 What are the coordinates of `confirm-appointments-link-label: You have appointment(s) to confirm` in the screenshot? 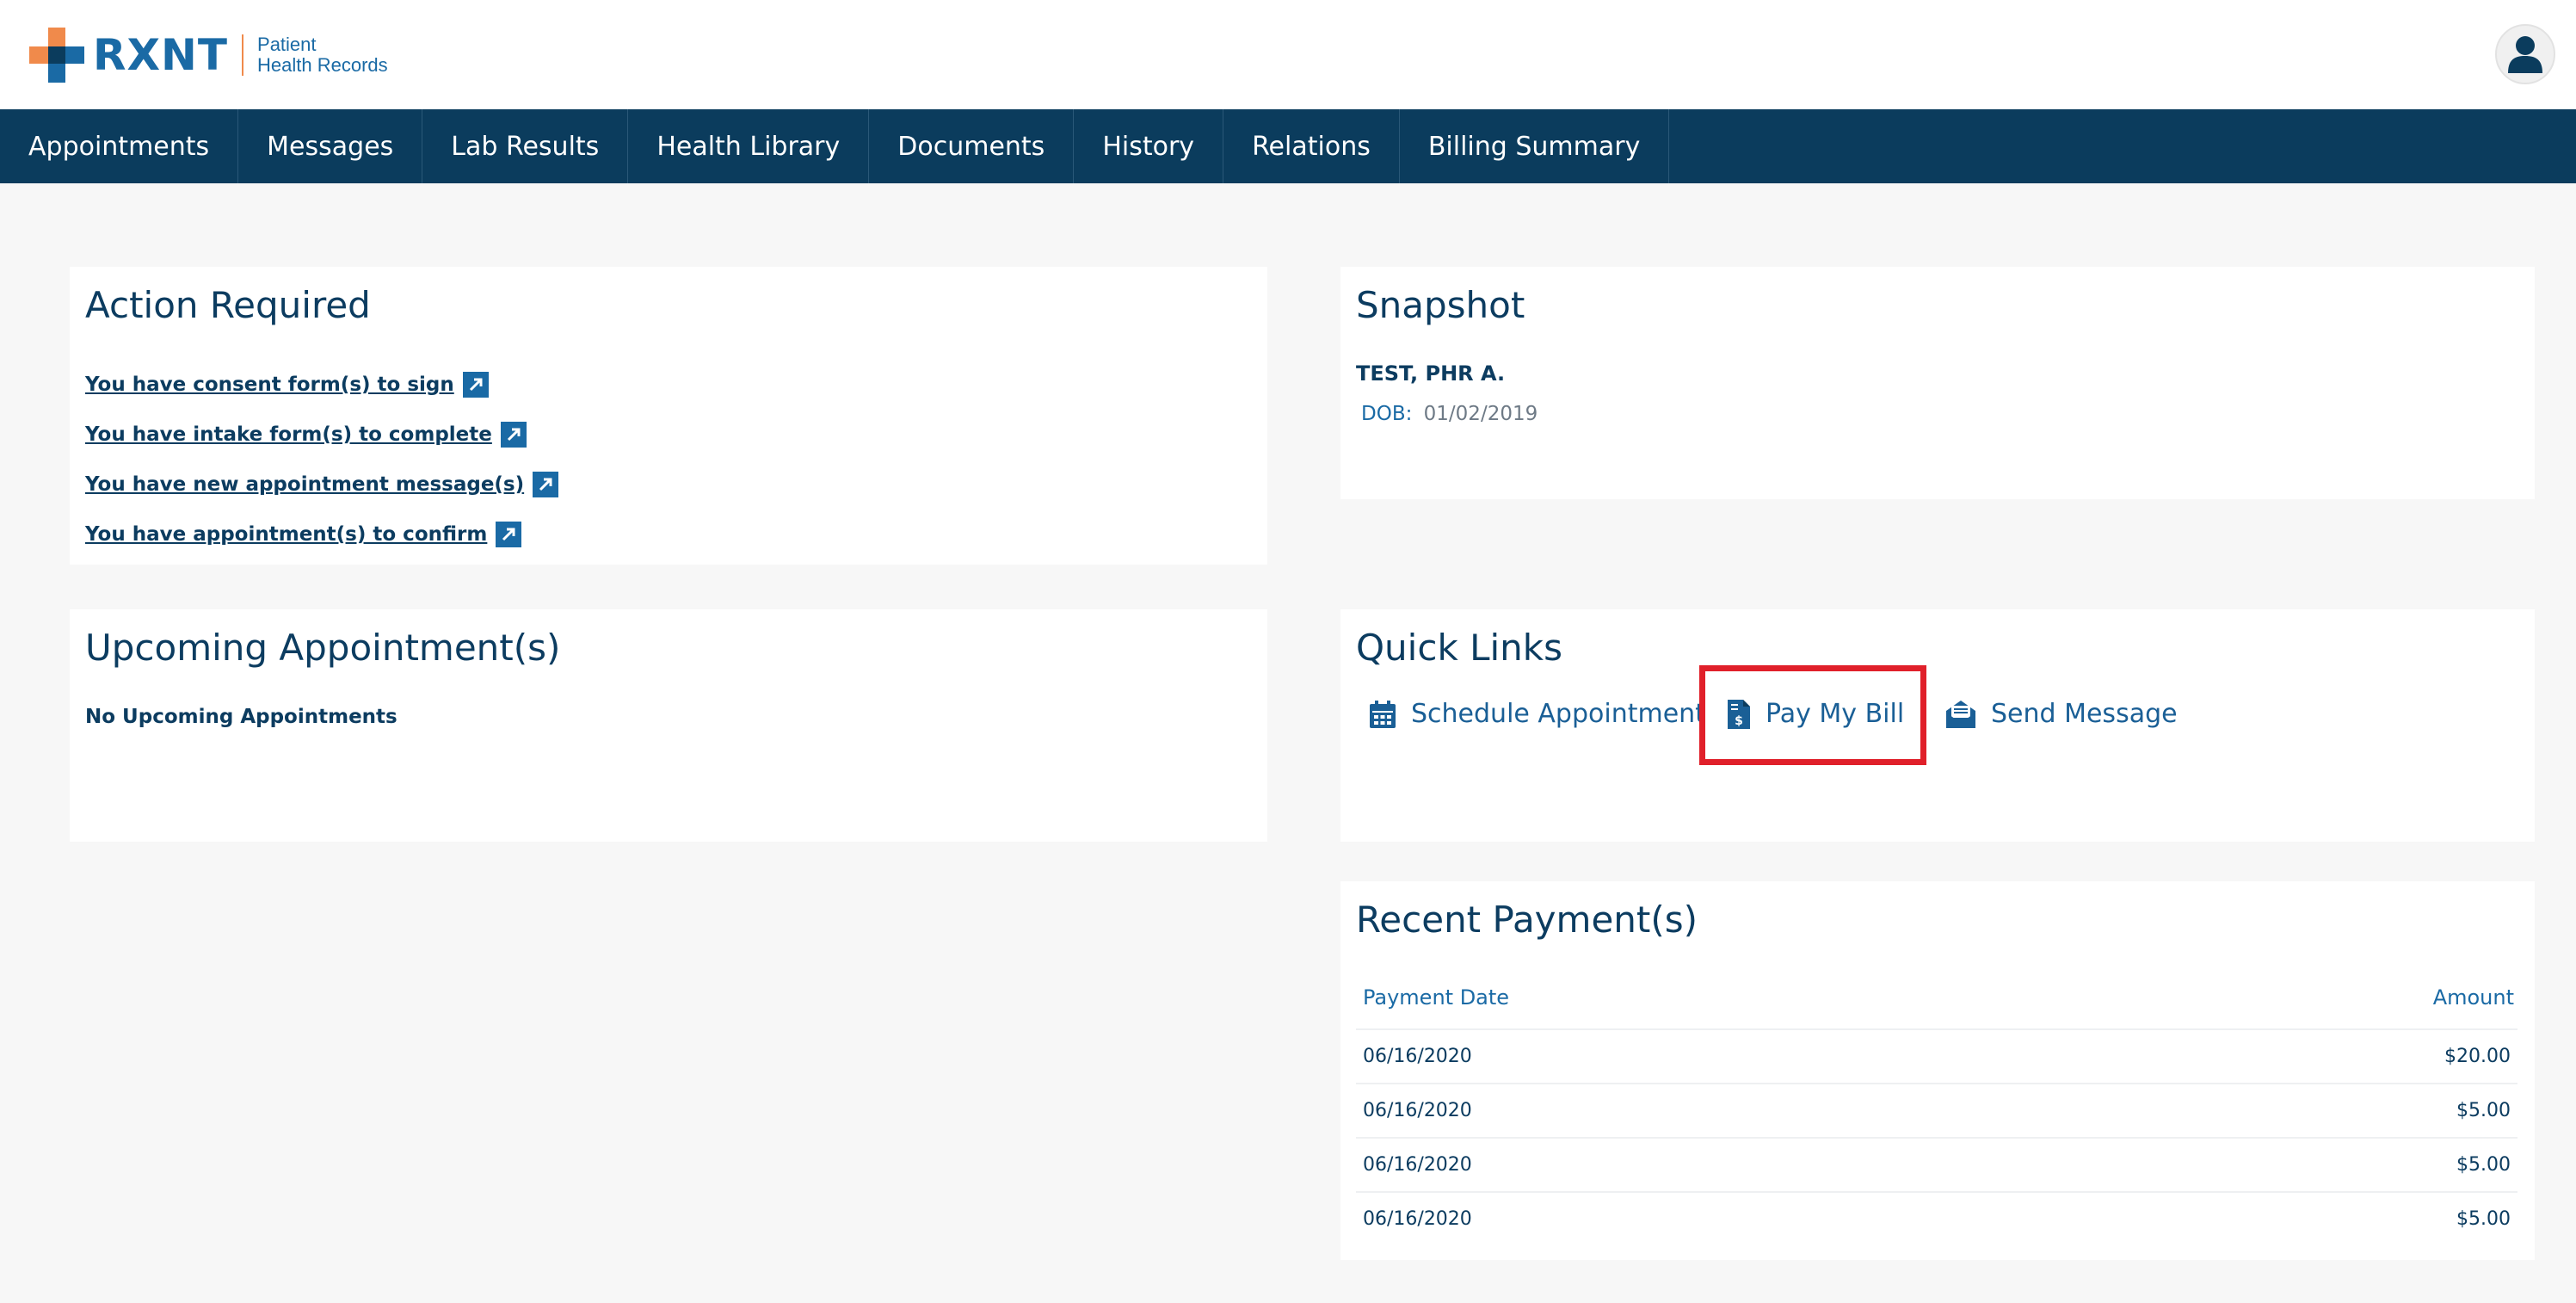 It's located at (286, 534).